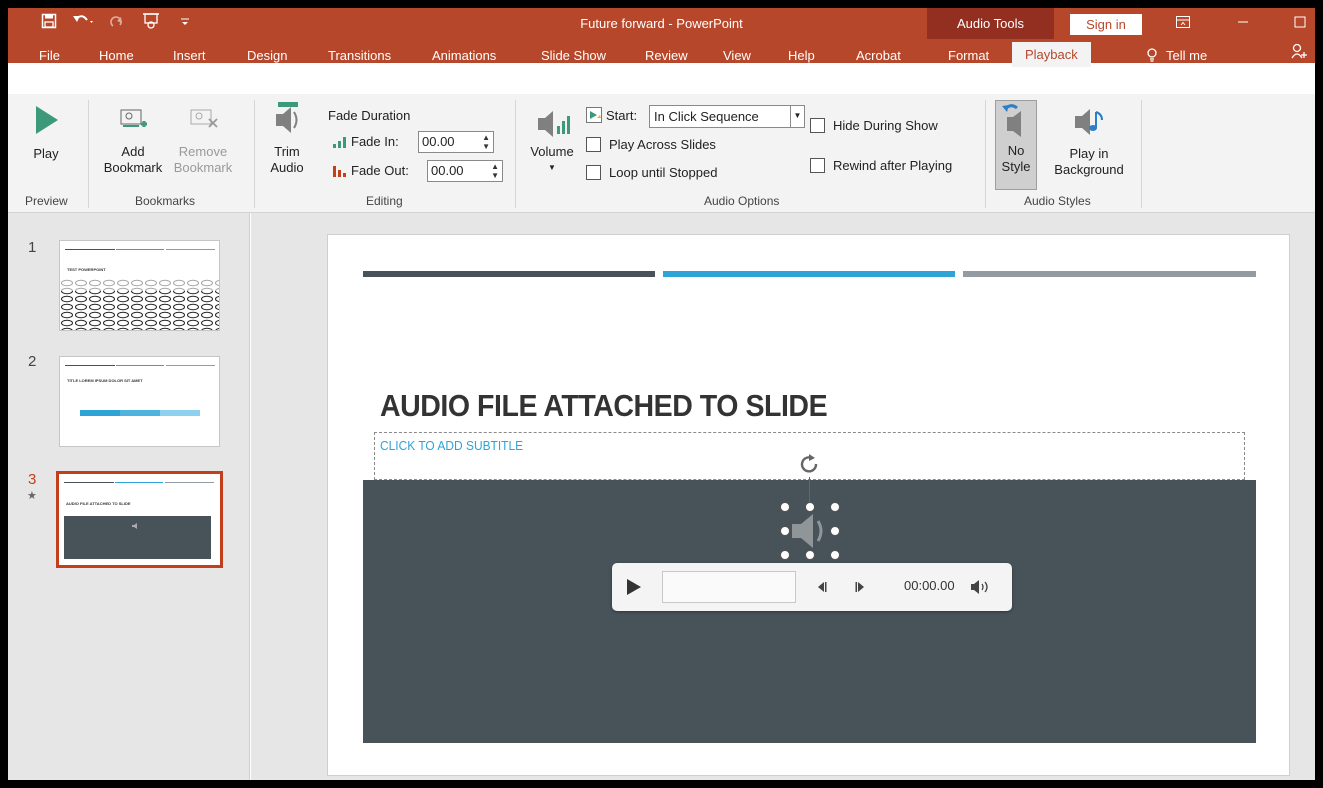 Image resolution: width=1323 pixels, height=788 pixels. I want to click on no-style-button: No Style, so click(1016, 145).